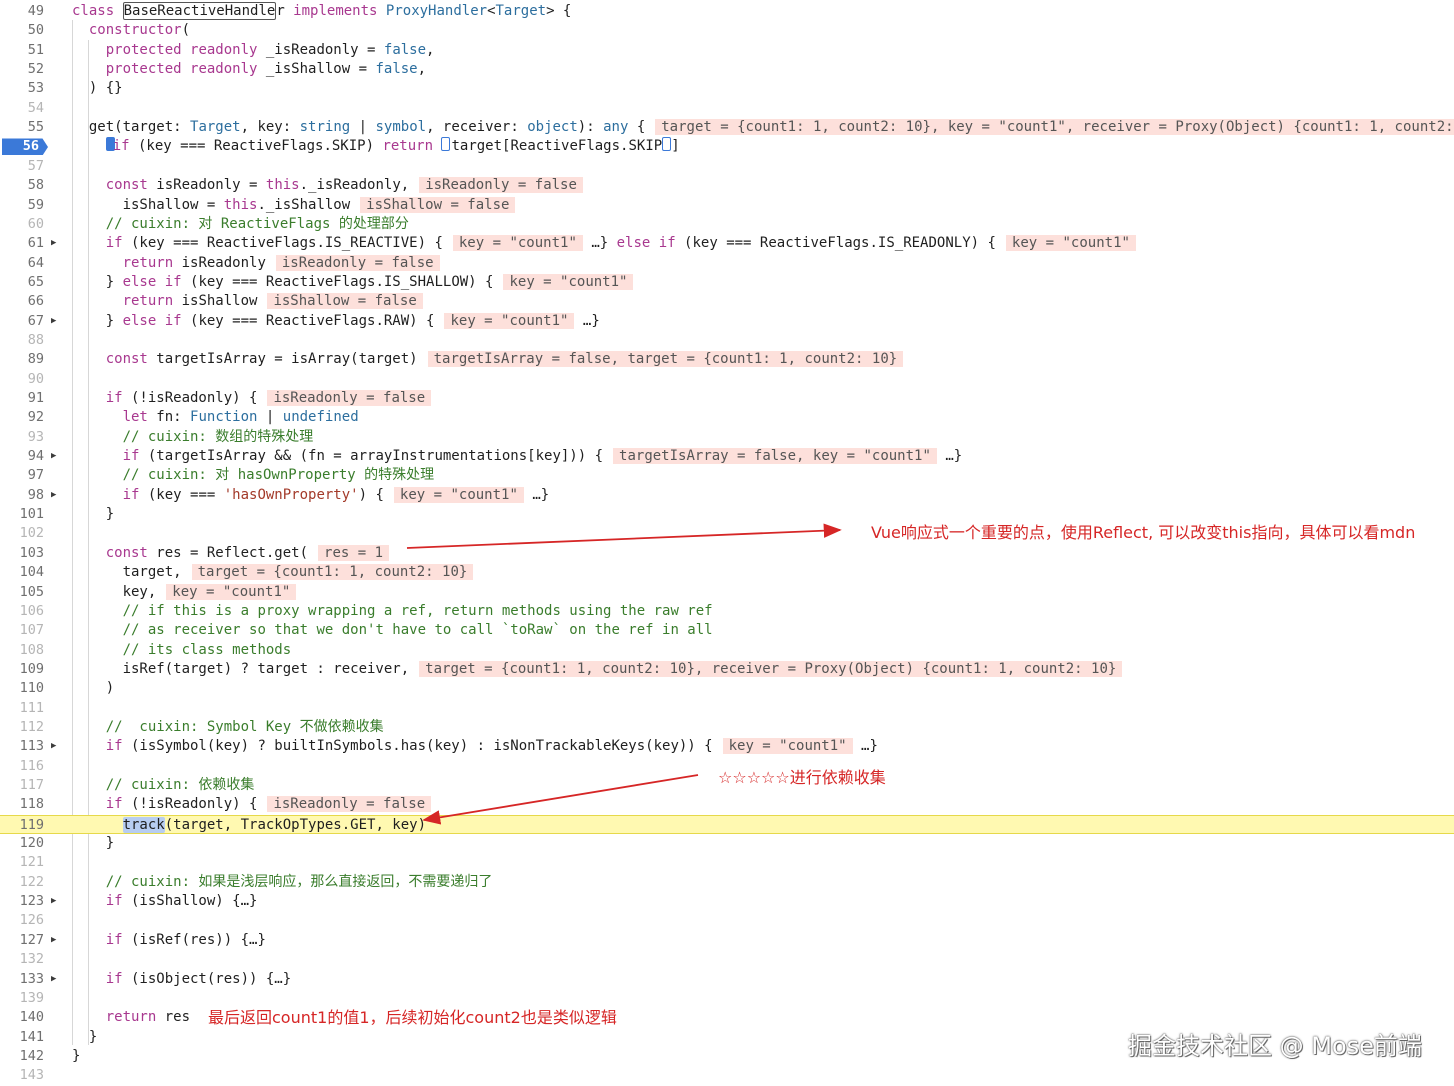 The width and height of the screenshot is (1454, 1086). I want to click on line-number: 110, so click(22, 688).